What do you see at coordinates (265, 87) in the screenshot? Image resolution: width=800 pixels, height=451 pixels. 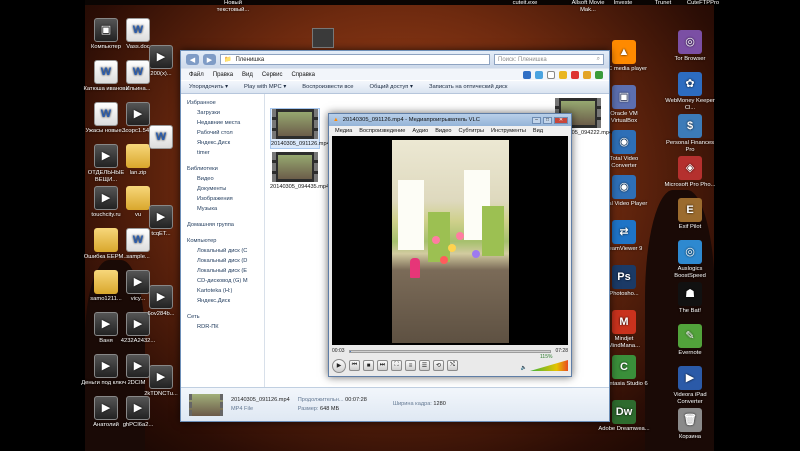 I see `play-with-mpc-button: Play with MPC ▾` at bounding box center [265, 87].